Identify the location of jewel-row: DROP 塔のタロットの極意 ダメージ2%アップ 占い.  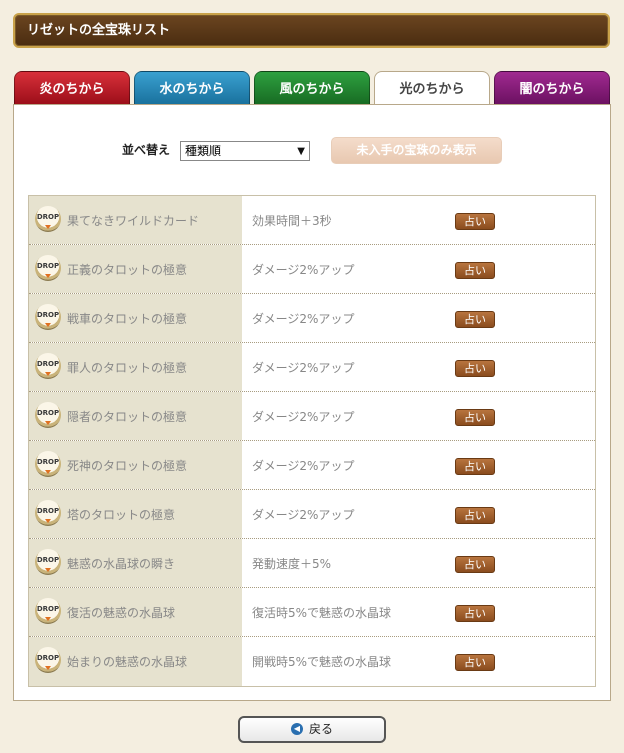
(312, 514).